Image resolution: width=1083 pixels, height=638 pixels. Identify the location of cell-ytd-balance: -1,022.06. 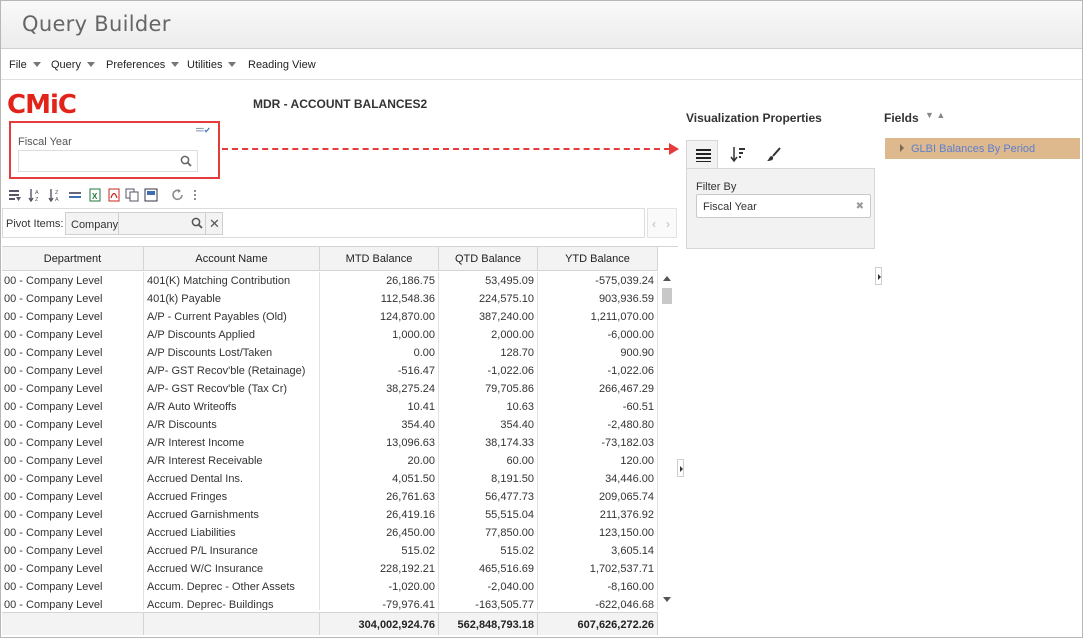
(598, 371).